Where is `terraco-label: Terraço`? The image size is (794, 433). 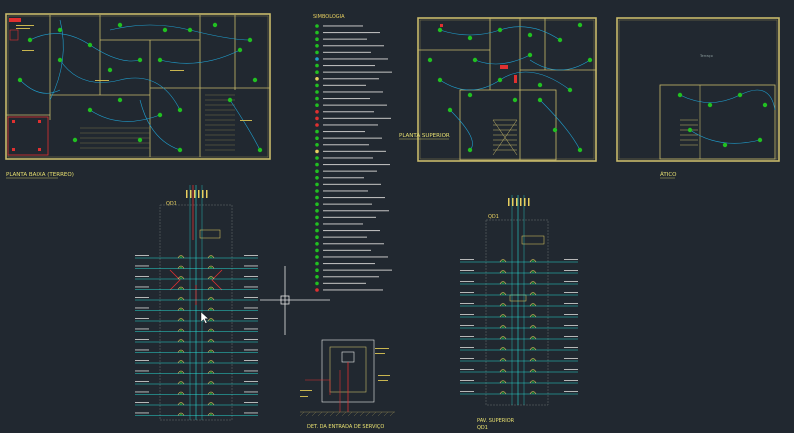 terraco-label: Terraço is located at coordinates (706, 56).